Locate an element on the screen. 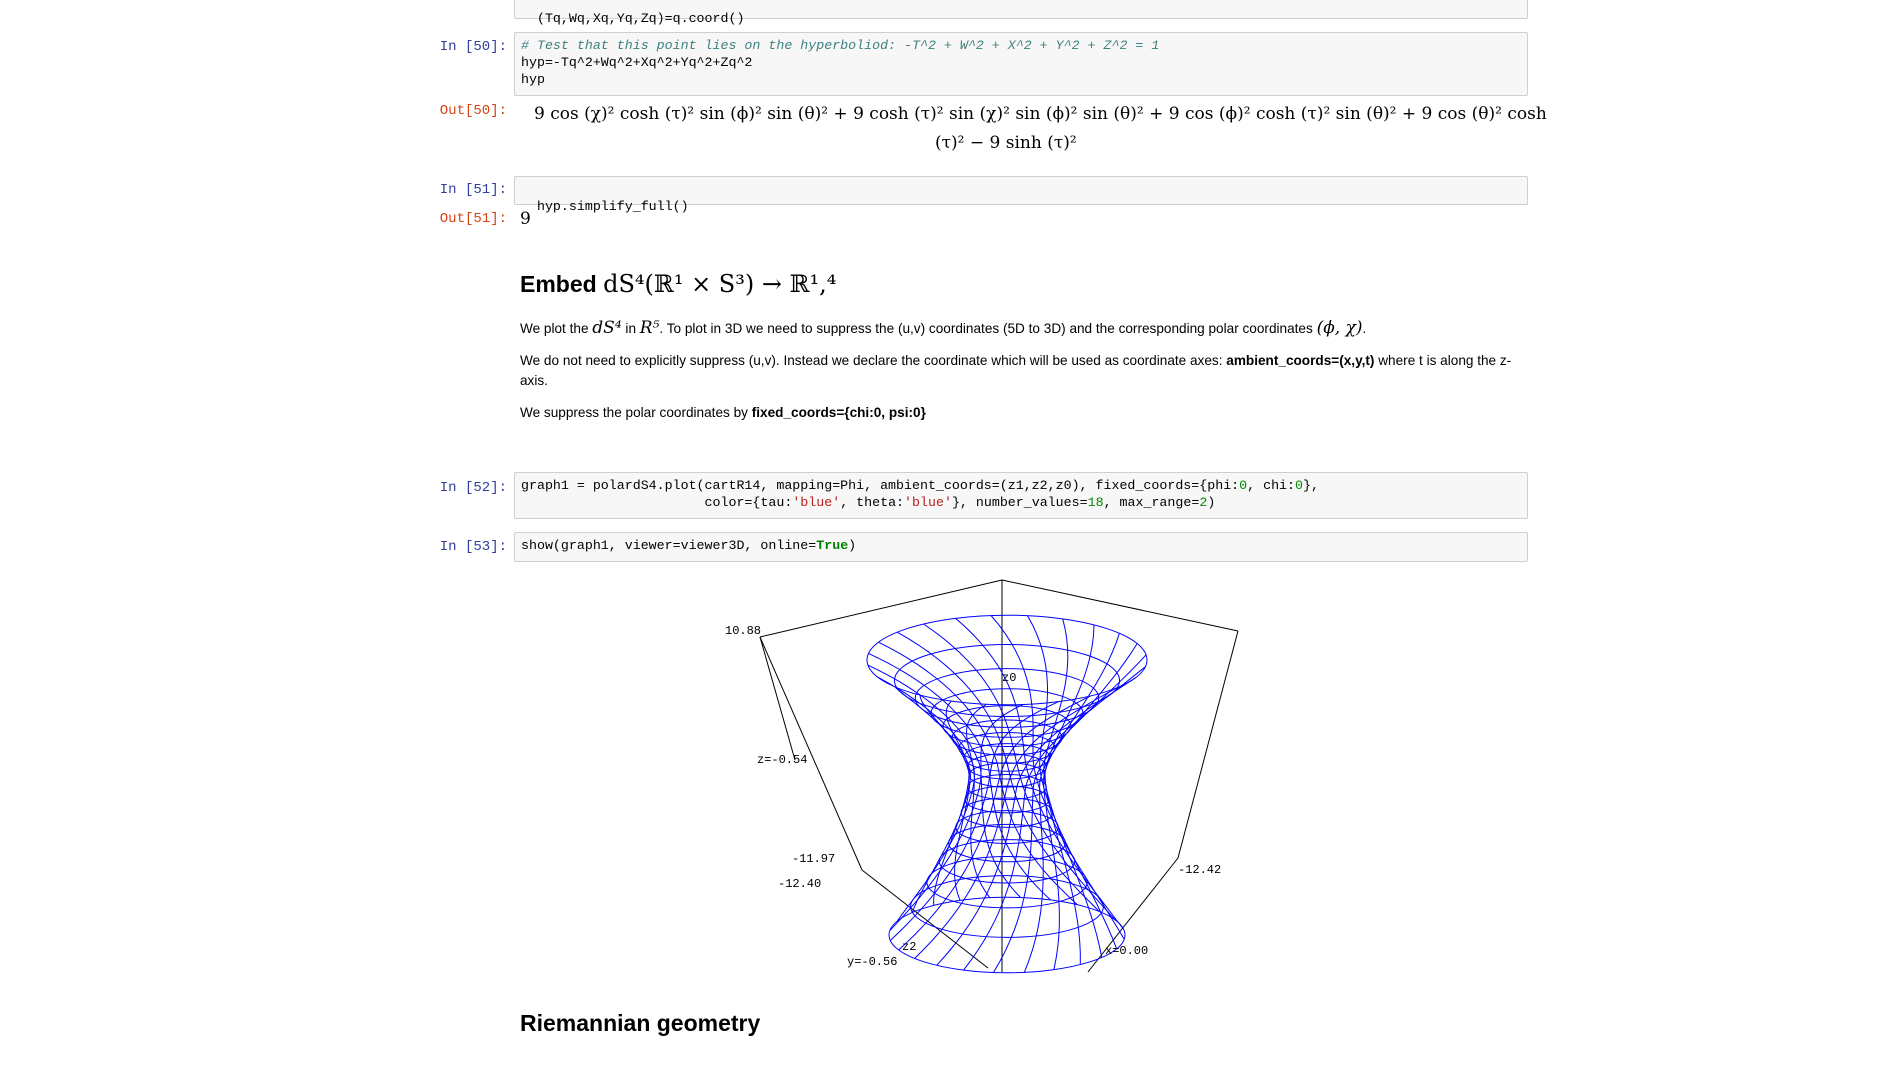 This screenshot has height=1068, width=1900. output-51-value: 9 is located at coordinates (525, 219).